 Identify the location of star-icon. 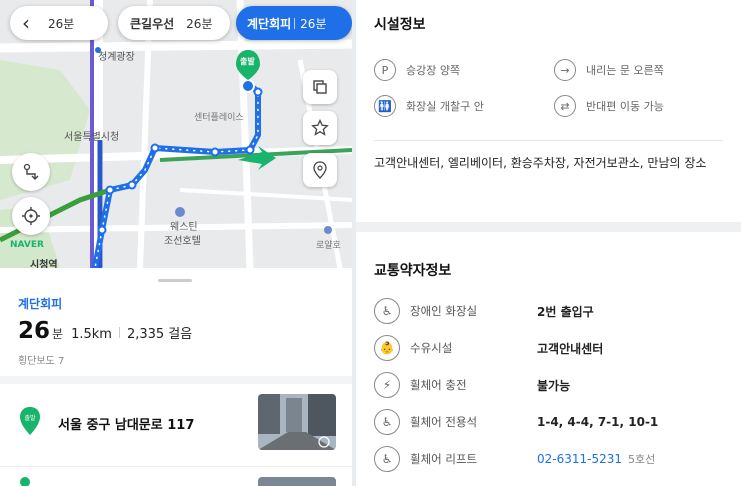
(320, 127).